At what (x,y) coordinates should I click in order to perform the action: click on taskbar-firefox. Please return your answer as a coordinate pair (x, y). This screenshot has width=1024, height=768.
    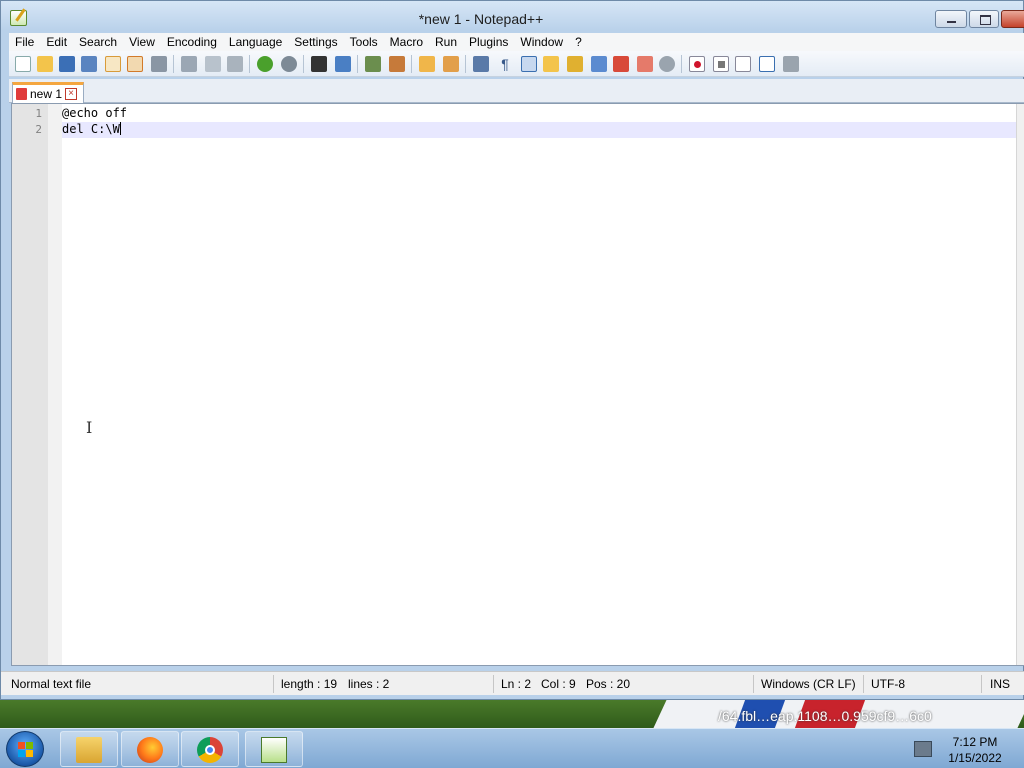
    Looking at the image, I should click on (150, 749).